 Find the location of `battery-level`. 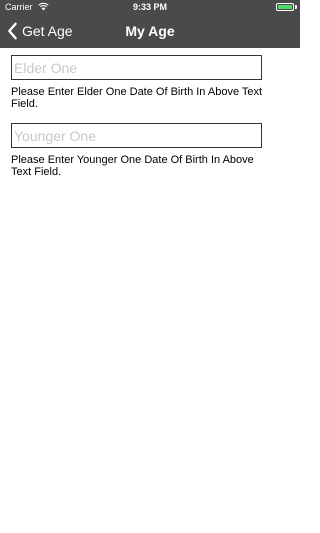

battery-level is located at coordinates (285, 7).